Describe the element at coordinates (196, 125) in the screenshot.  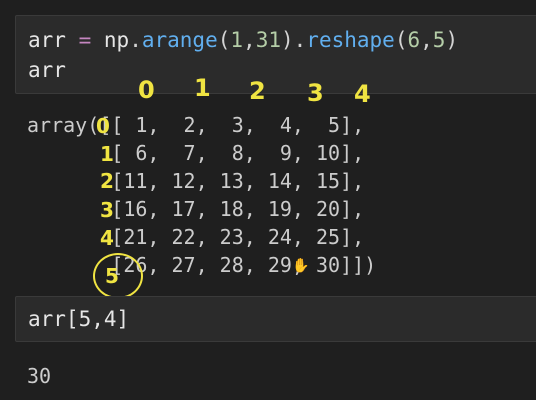
I see `output-line: array([[ 1, 2, 3, 4, 5],` at that location.